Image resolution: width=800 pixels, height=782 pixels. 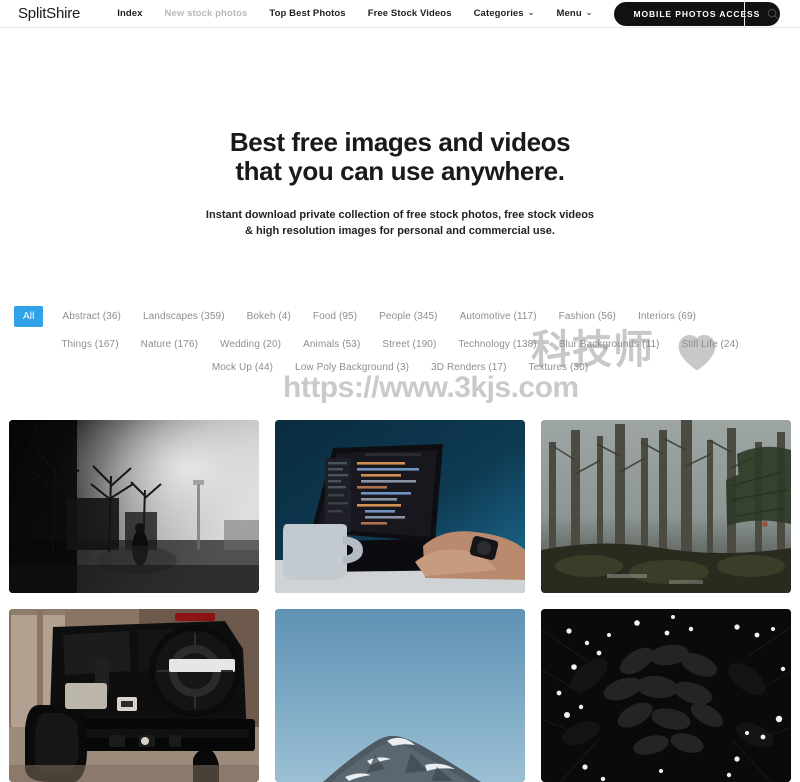 I want to click on category-filter-fashion: Fashion (56), so click(x=587, y=316).